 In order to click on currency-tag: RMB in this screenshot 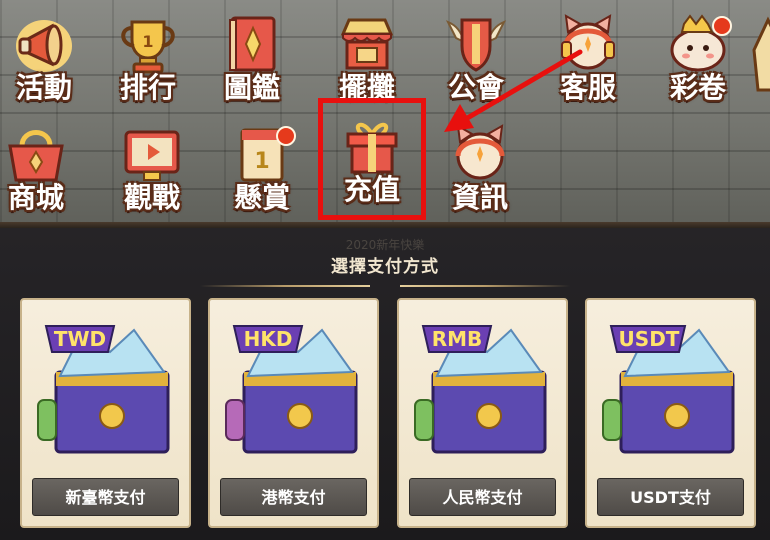, I will do `click(457, 339)`.